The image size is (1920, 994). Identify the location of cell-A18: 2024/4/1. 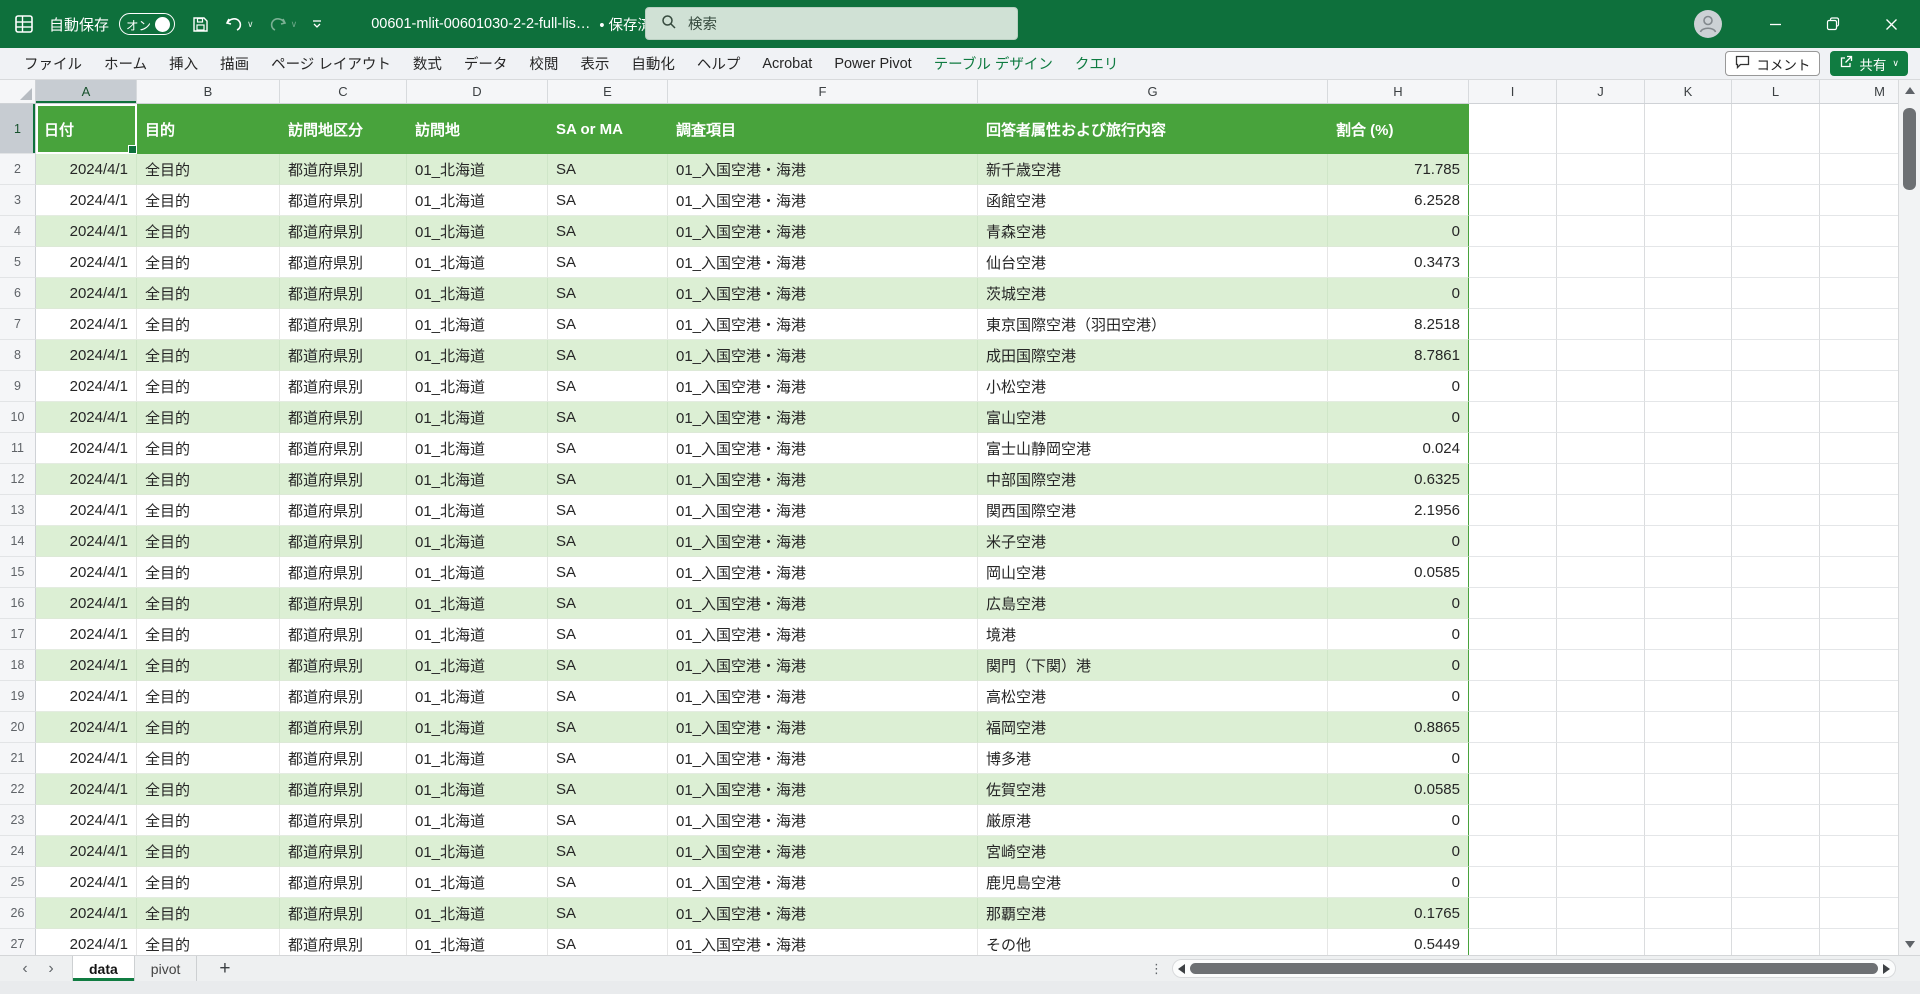
(86, 665).